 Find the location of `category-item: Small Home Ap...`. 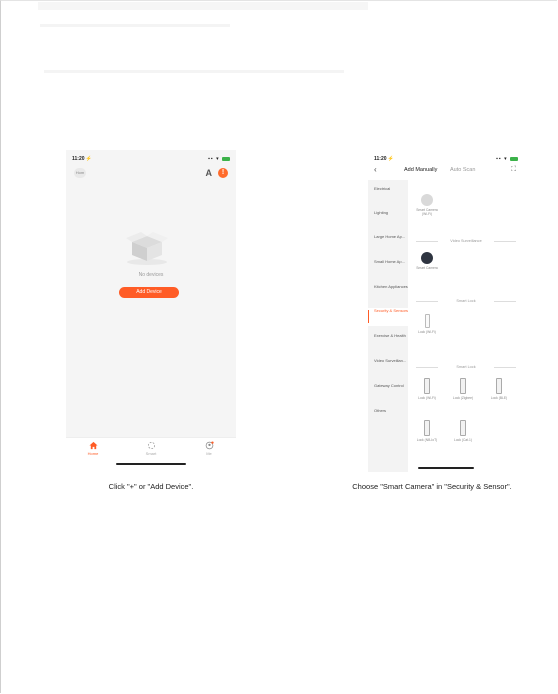

category-item: Small Home Ap... is located at coordinates (388, 268).